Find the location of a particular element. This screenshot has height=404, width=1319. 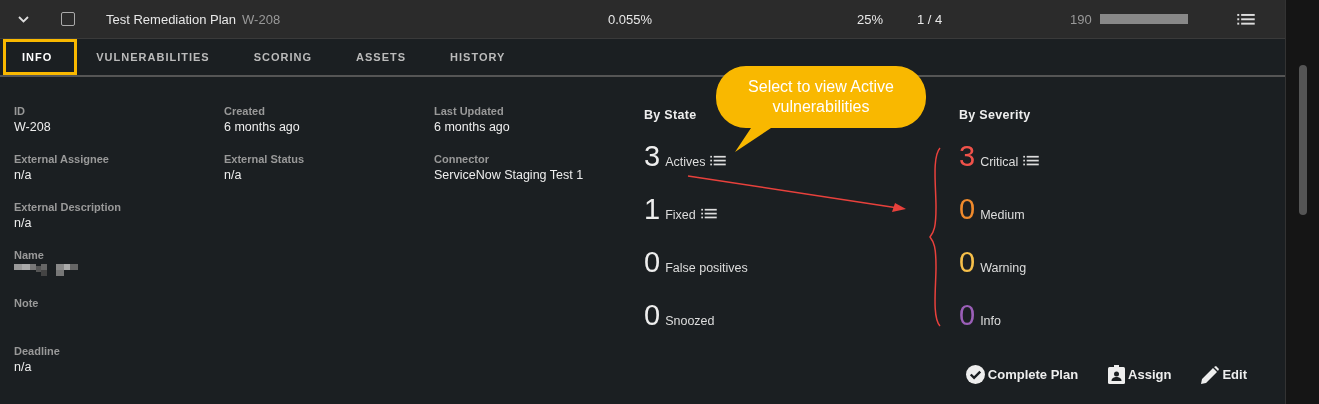

field-label: External Description is located at coordinates (68, 207).